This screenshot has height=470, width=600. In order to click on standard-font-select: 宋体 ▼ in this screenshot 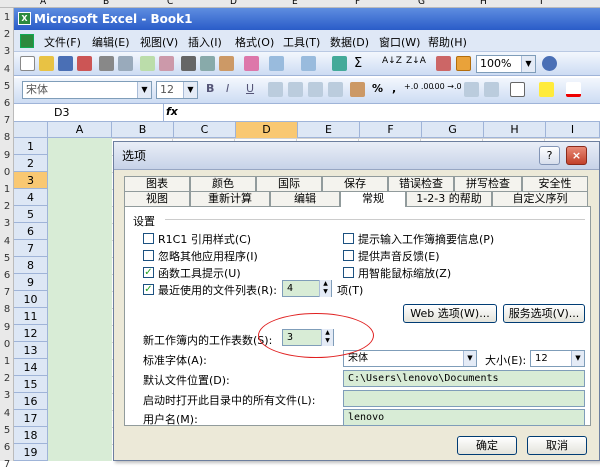, I will do `click(410, 358)`.